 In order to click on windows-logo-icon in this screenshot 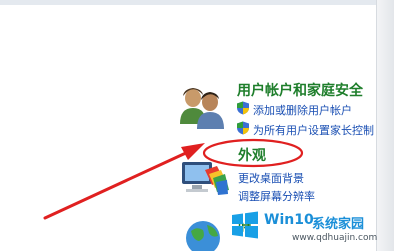, I will do `click(245, 225)`.